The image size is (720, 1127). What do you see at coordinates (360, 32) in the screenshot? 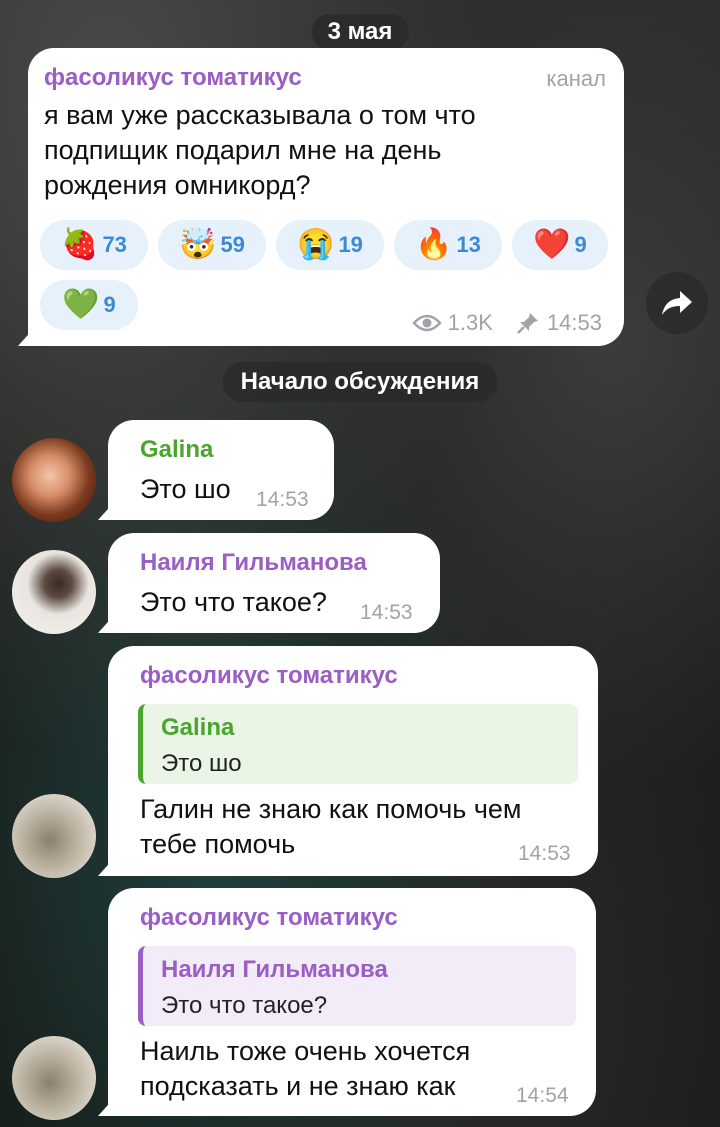
I see `date-pill: 3 мая` at bounding box center [360, 32].